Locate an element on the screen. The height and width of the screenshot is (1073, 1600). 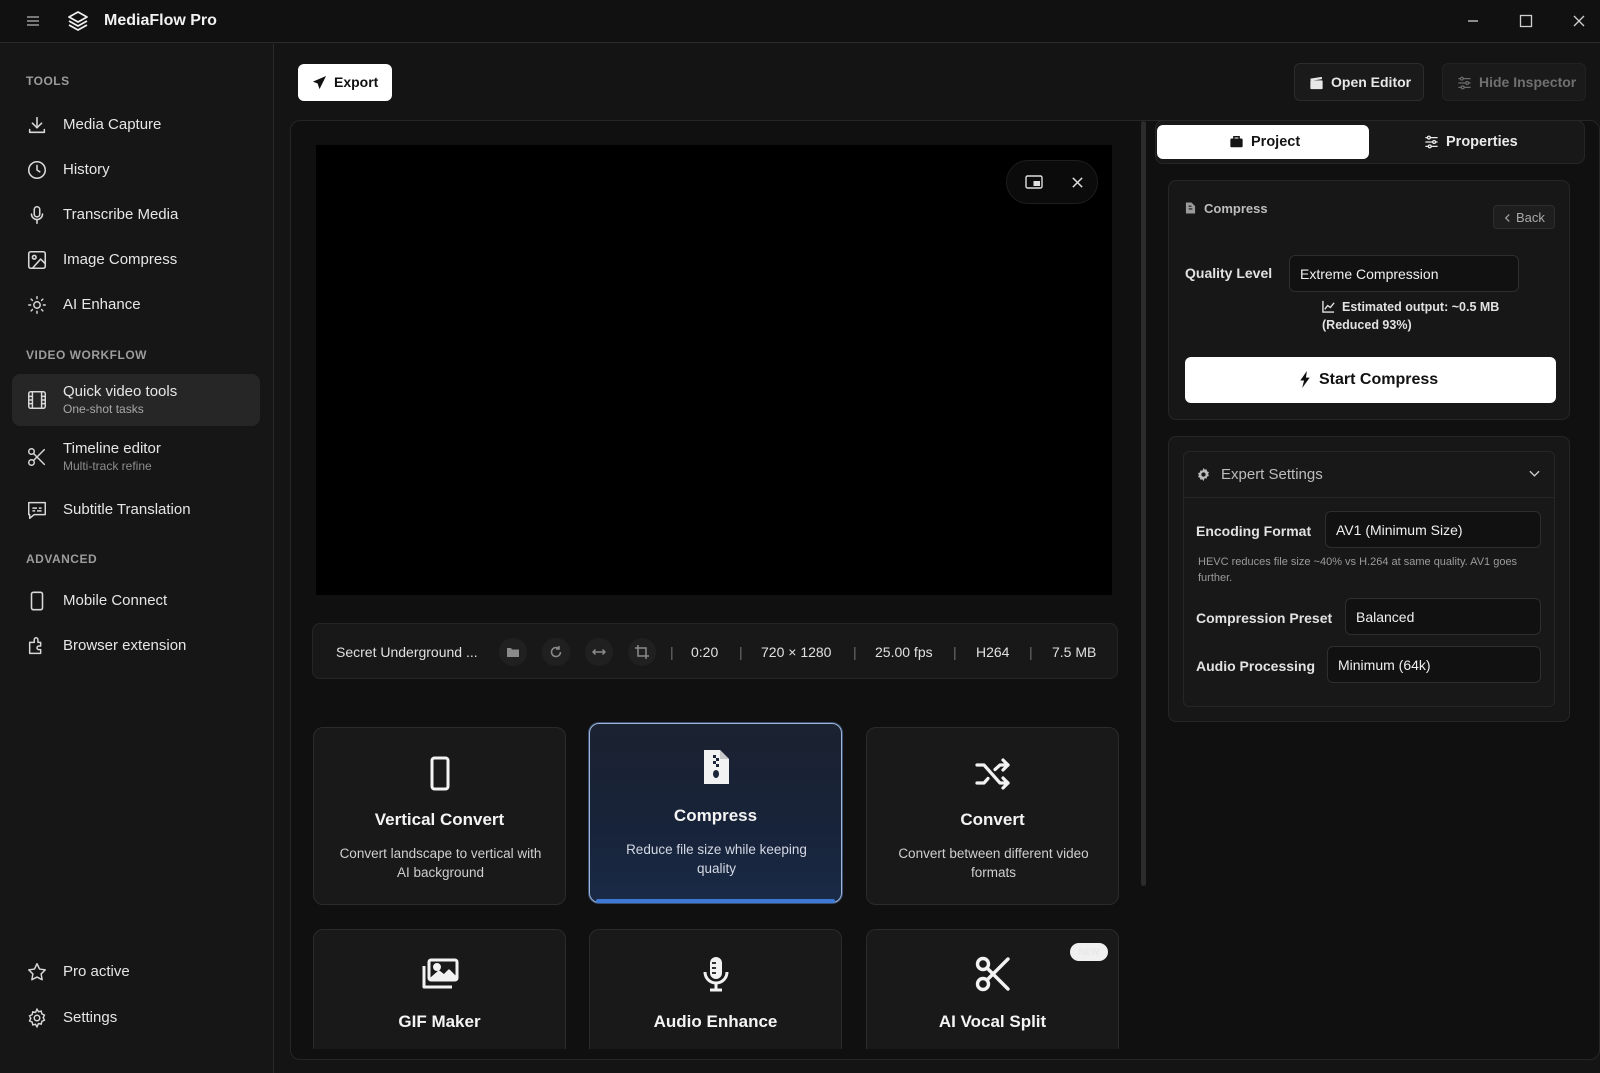
resize-horizontal-icon is located at coordinates (599, 652).